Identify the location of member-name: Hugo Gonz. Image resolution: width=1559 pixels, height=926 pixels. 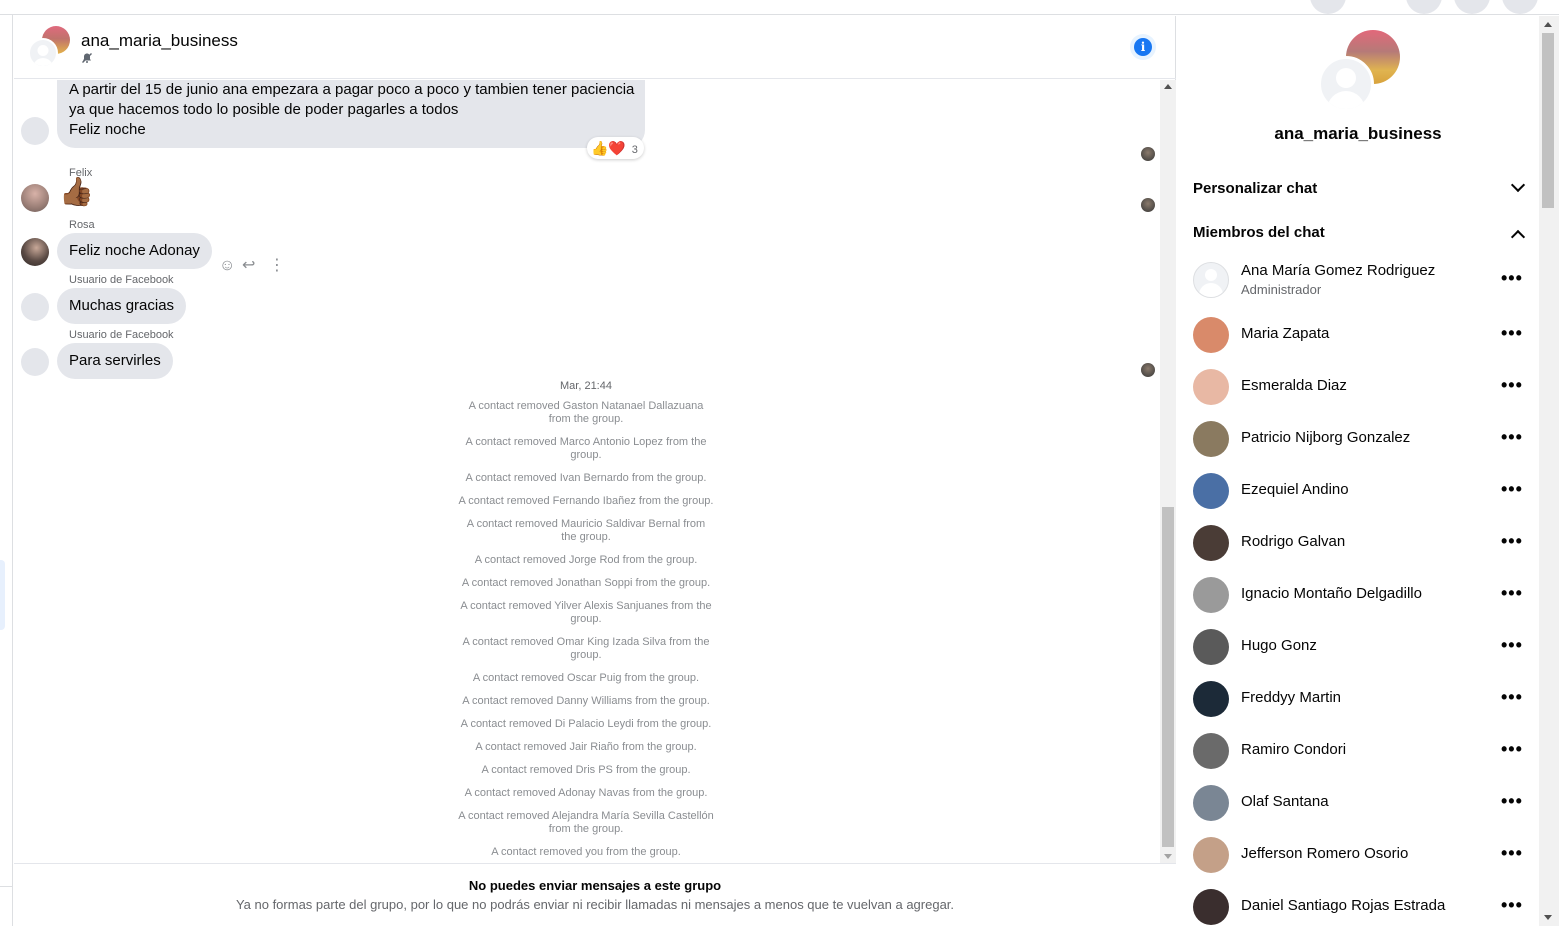
(1279, 645).